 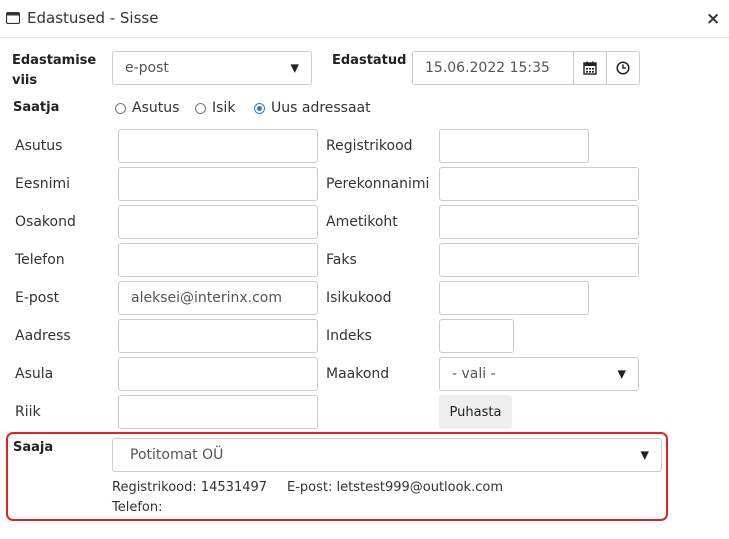 What do you see at coordinates (177, 455) in the screenshot?
I see `saaja-value: Potitomat OÜ` at bounding box center [177, 455].